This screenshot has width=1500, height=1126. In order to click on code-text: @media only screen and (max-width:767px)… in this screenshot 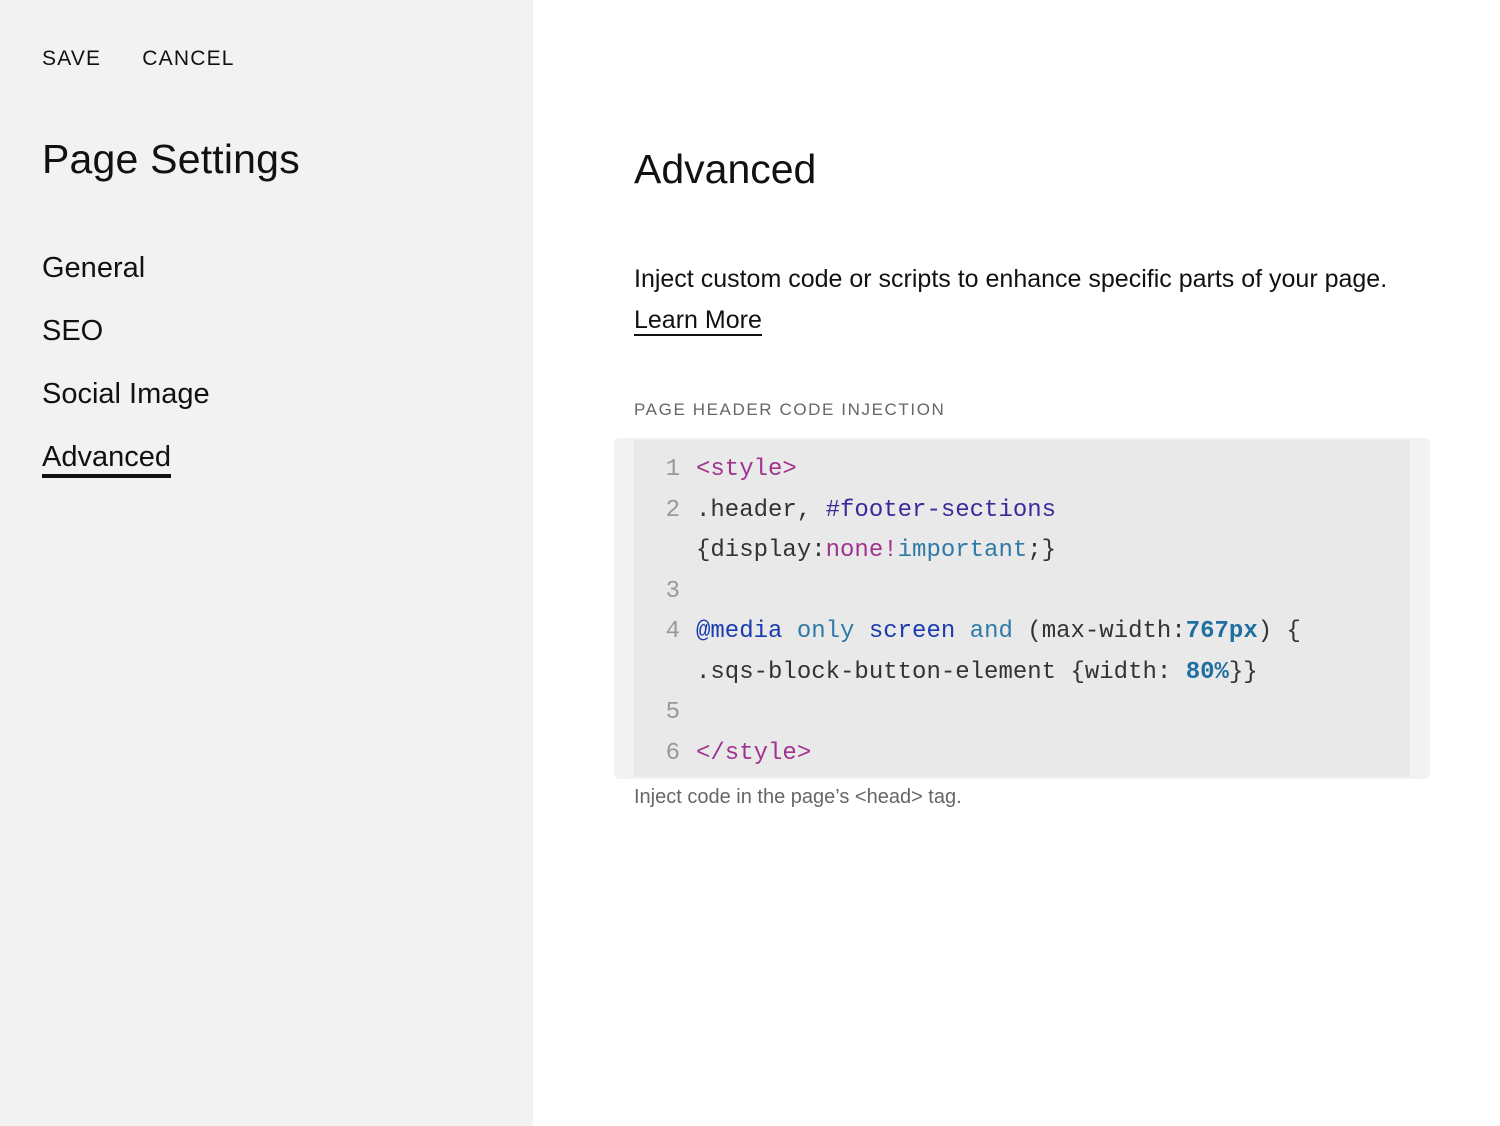, I will do `click(998, 631)`.